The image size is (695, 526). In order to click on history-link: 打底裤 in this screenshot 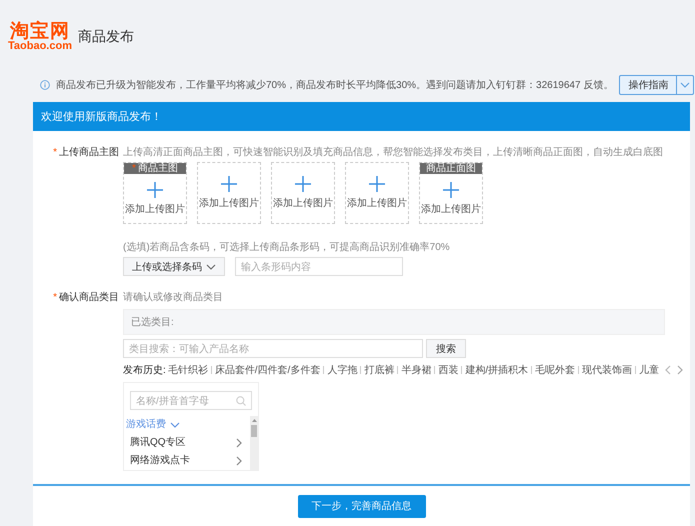, I will do `click(379, 370)`.